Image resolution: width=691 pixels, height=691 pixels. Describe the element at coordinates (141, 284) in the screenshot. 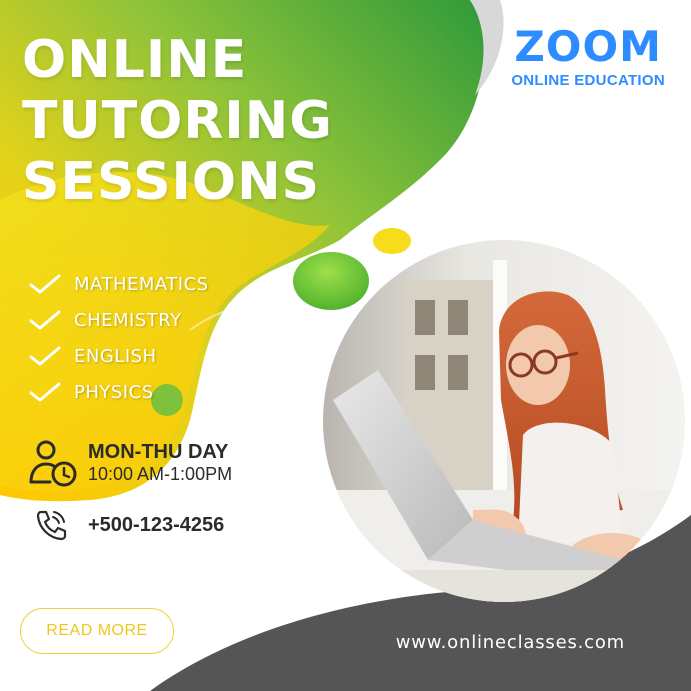

I see `subject-label: MATHEMATICS` at that location.